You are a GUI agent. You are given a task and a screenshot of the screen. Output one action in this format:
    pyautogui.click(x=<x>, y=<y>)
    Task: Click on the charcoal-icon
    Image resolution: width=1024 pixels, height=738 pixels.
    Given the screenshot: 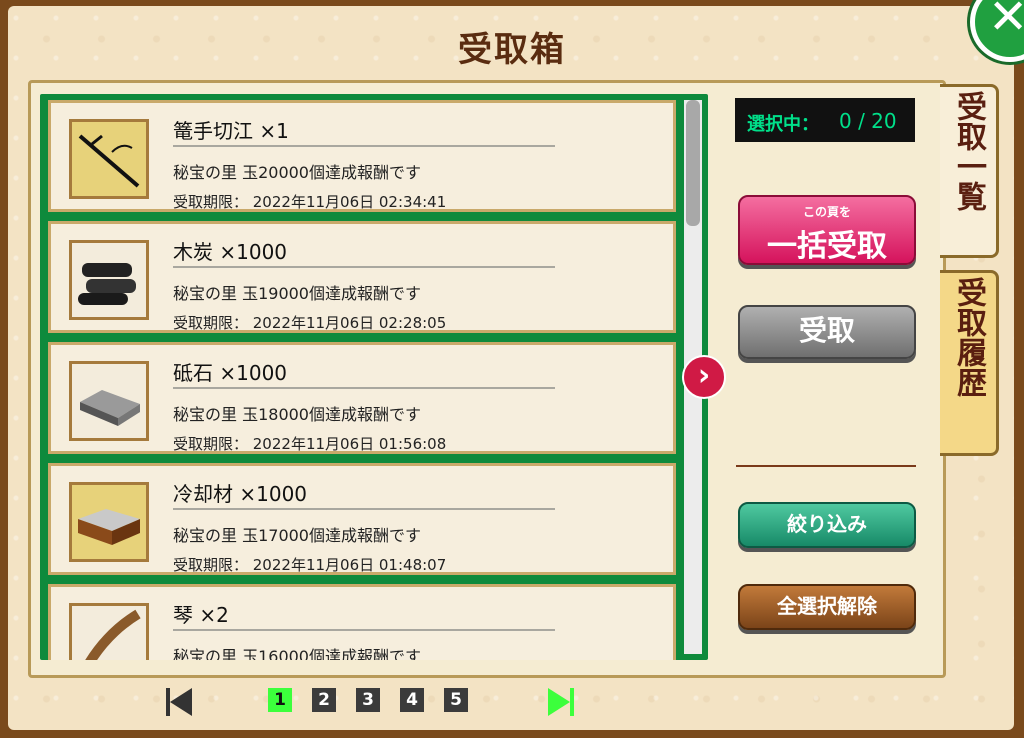 What is the action you would take?
    pyautogui.click(x=109, y=280)
    